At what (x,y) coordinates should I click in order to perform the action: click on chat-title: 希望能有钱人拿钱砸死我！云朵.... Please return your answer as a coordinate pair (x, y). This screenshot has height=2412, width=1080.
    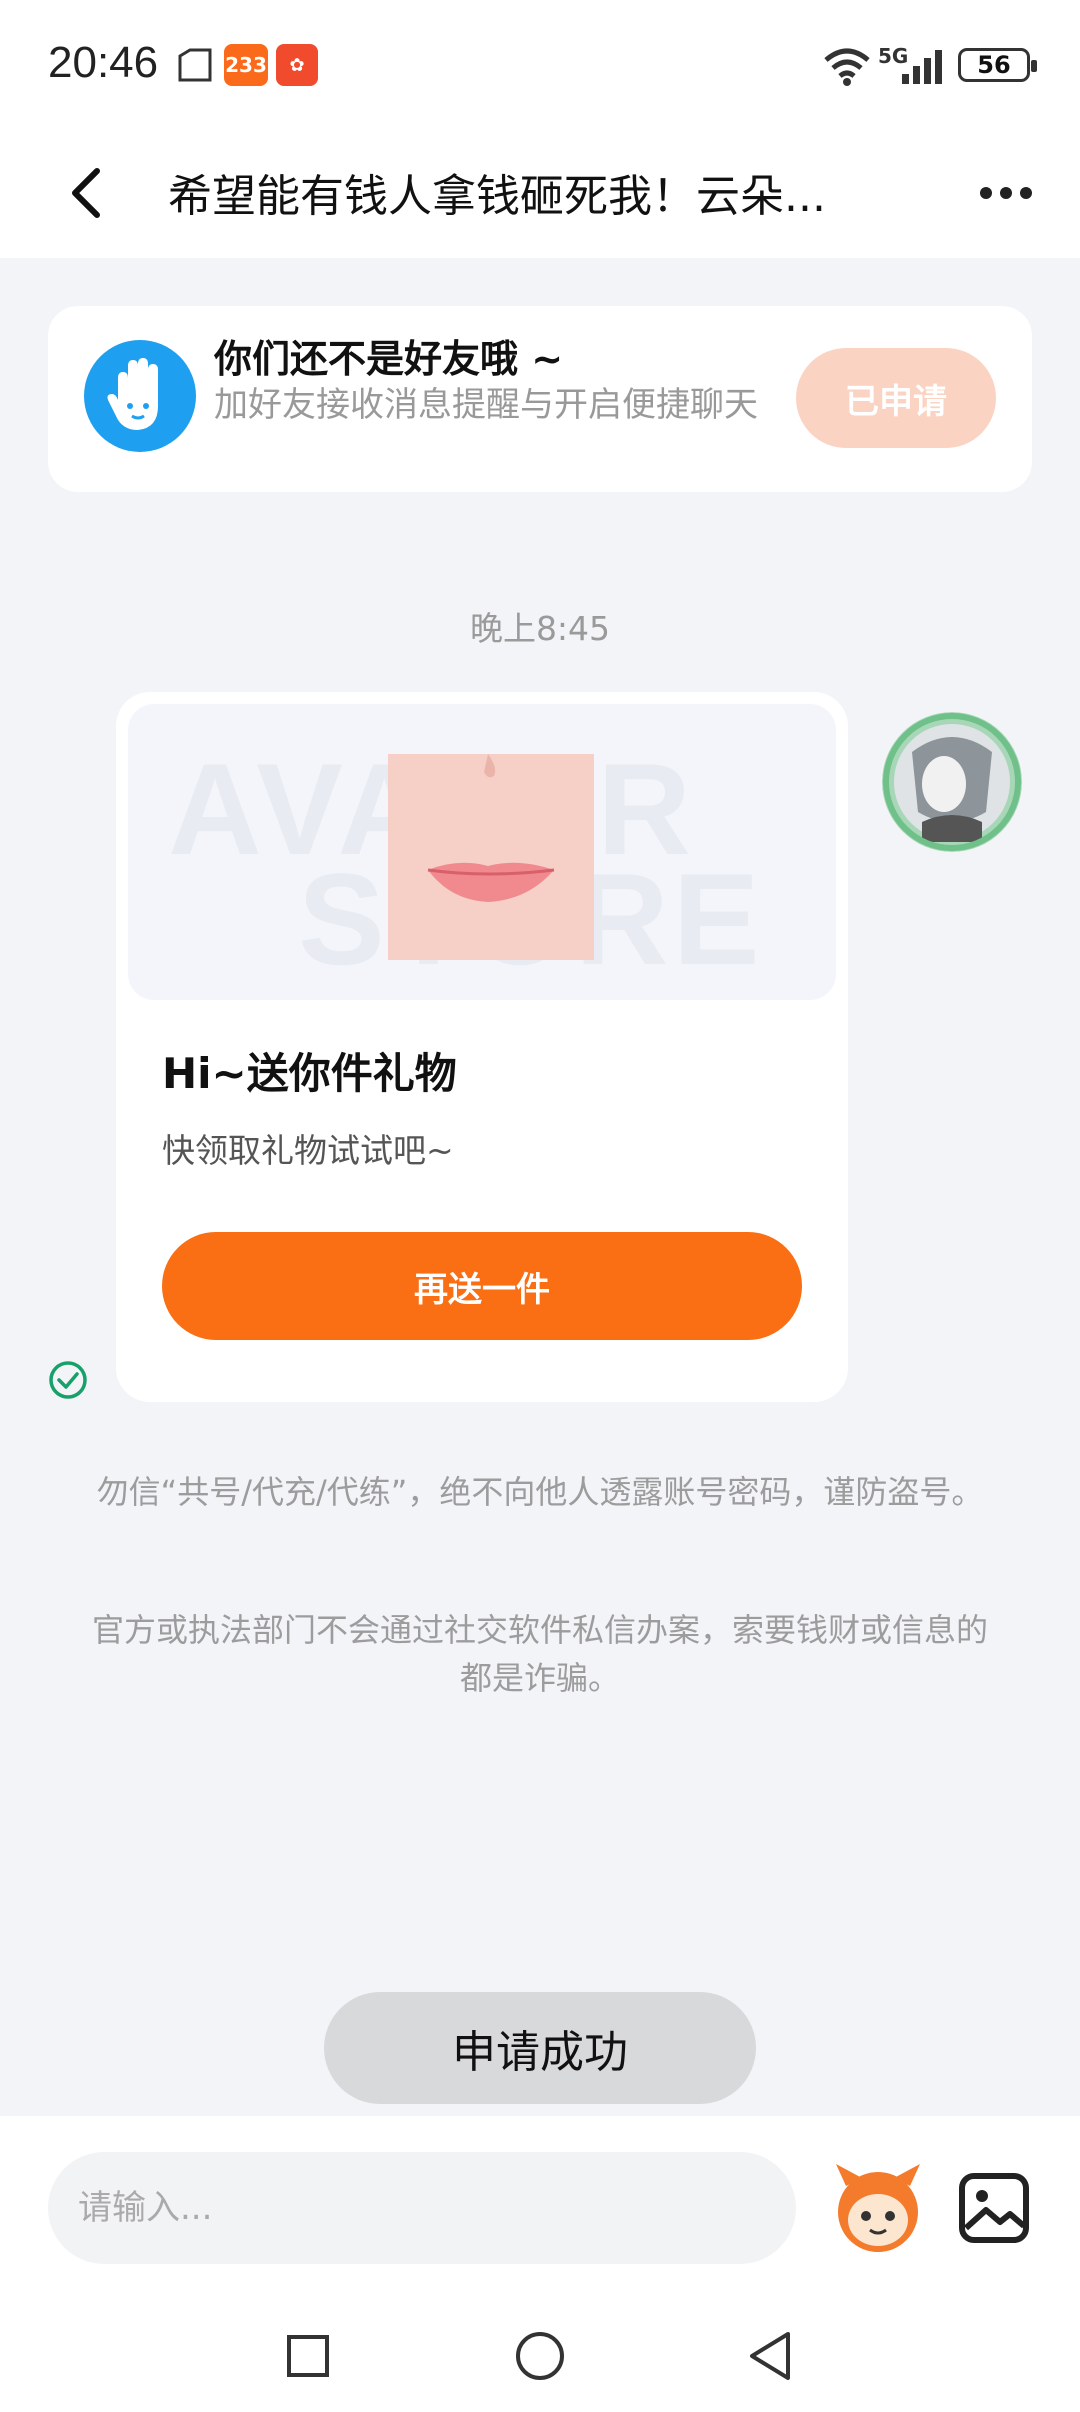
    Looking at the image, I should click on (497, 196).